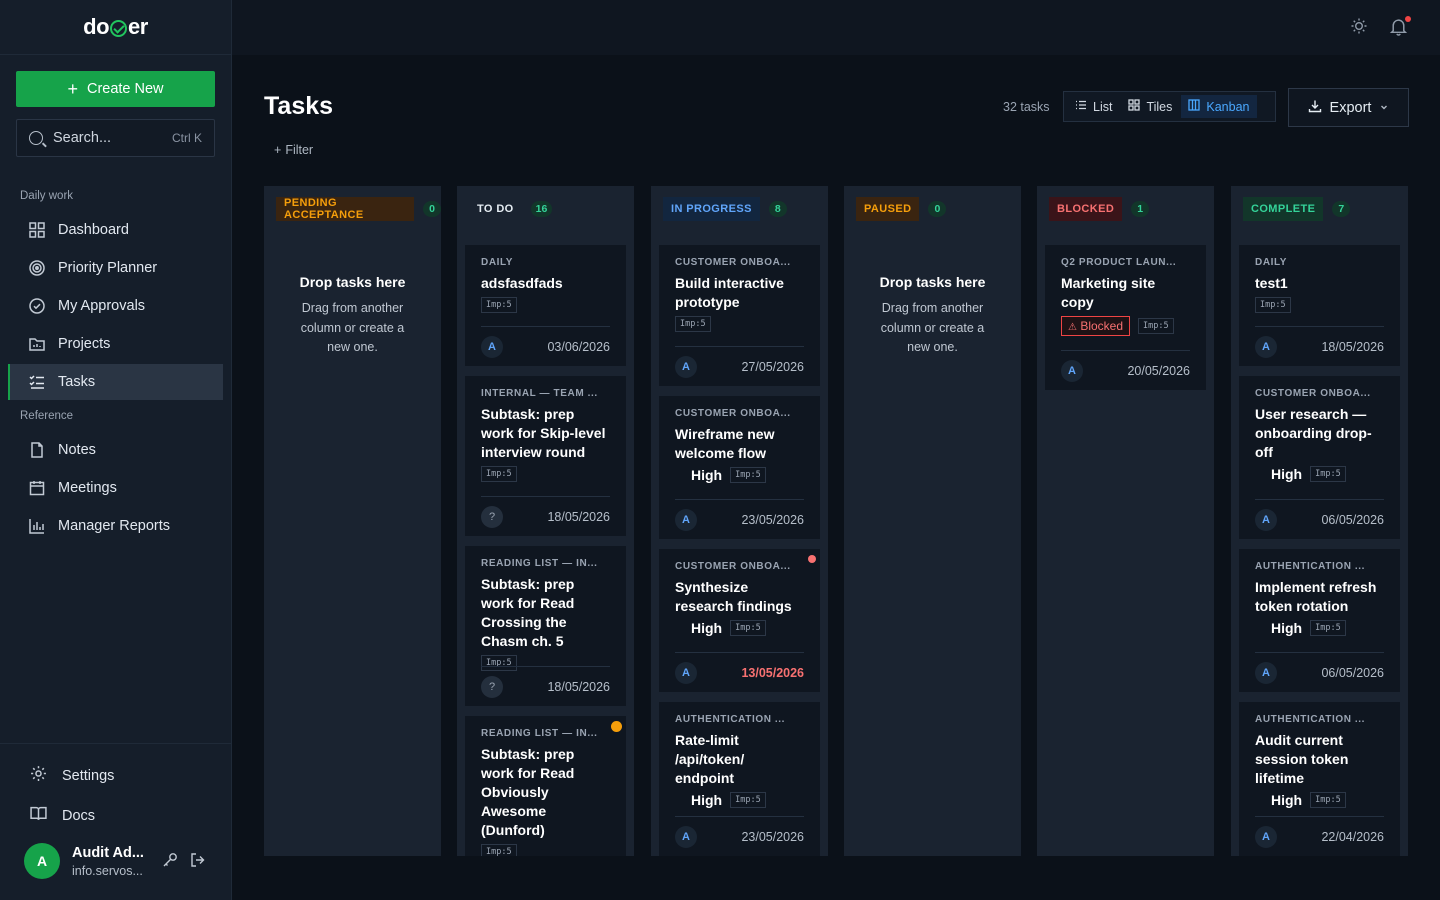 Image resolution: width=1440 pixels, height=900 pixels. I want to click on column-count: 0, so click(432, 209).